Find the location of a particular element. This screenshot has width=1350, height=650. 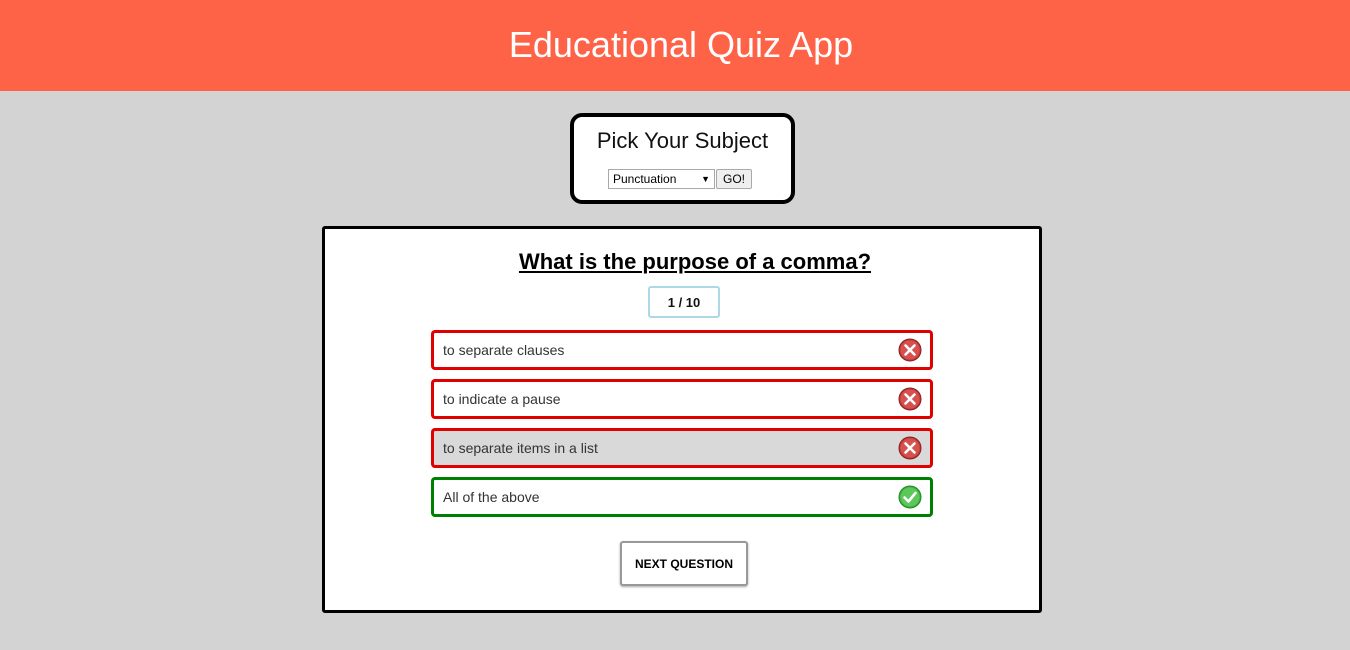

question-title: What is the purpose of a comma? is located at coordinates (695, 261).